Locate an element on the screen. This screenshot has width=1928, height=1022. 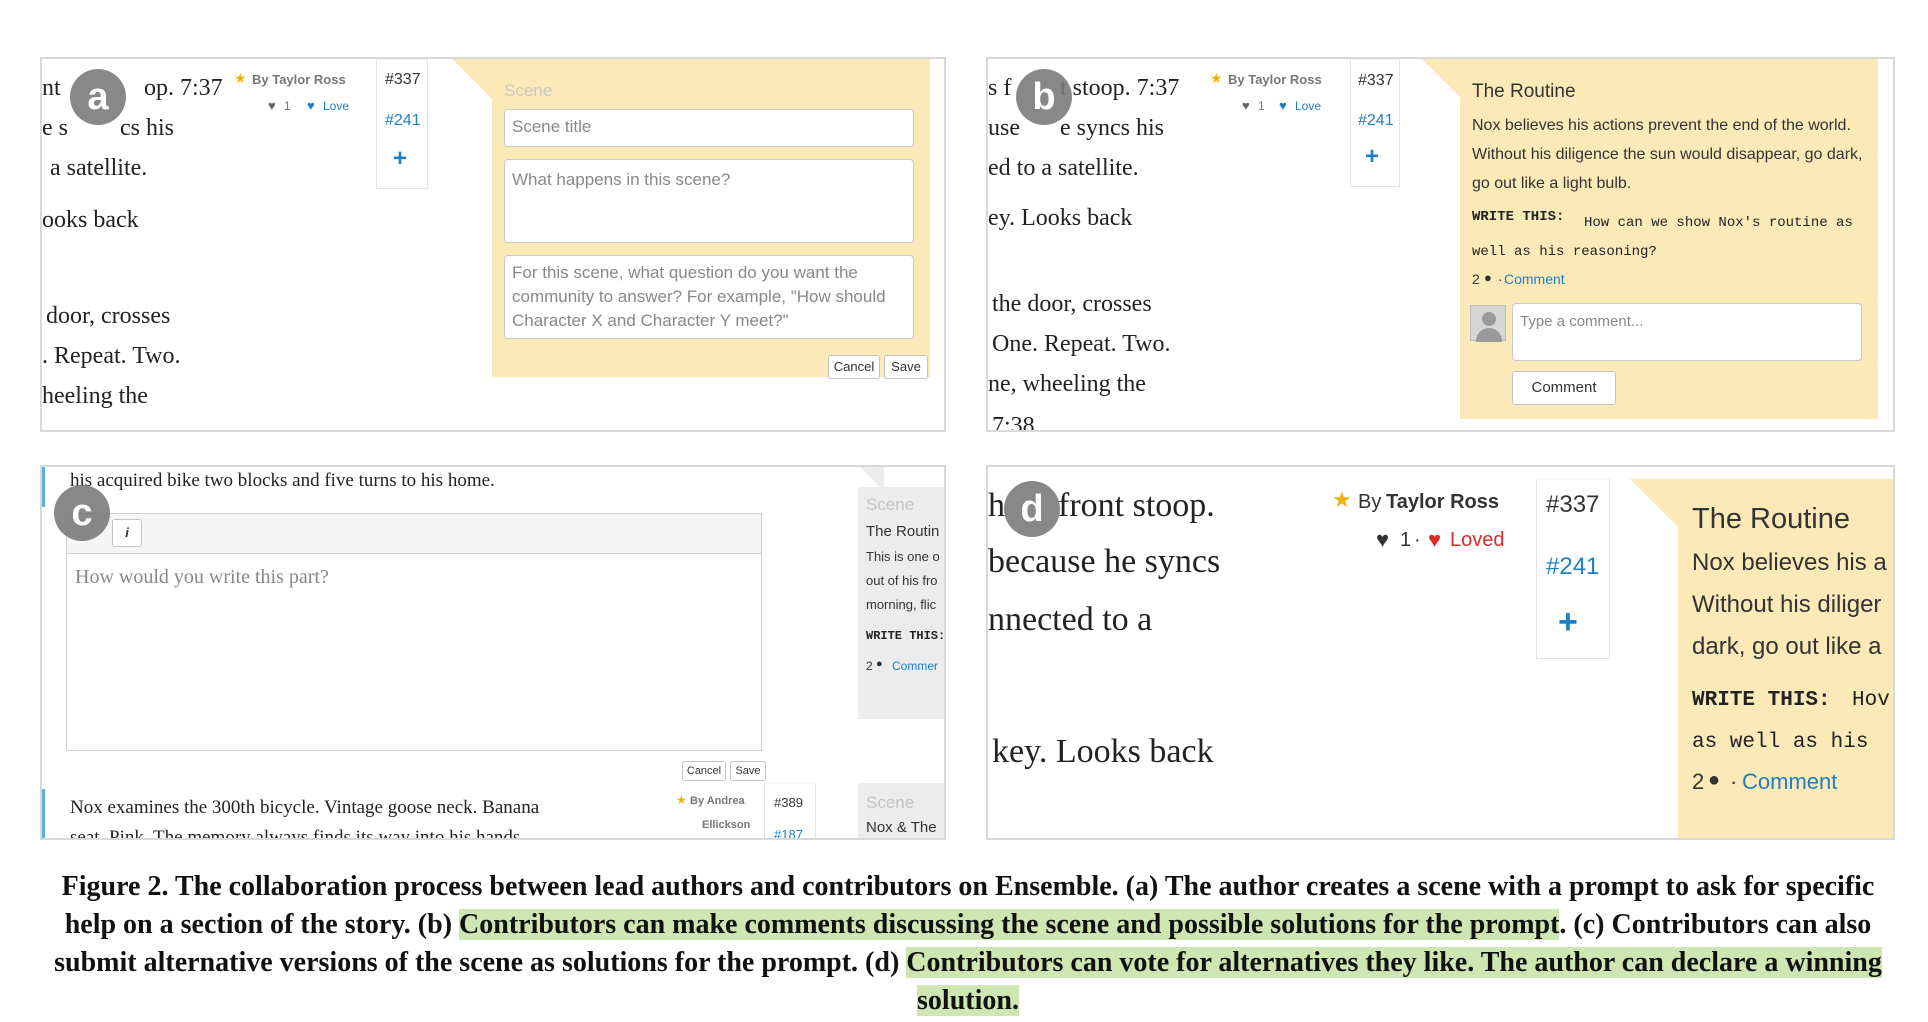
story-line: use is located at coordinates (1004, 128).